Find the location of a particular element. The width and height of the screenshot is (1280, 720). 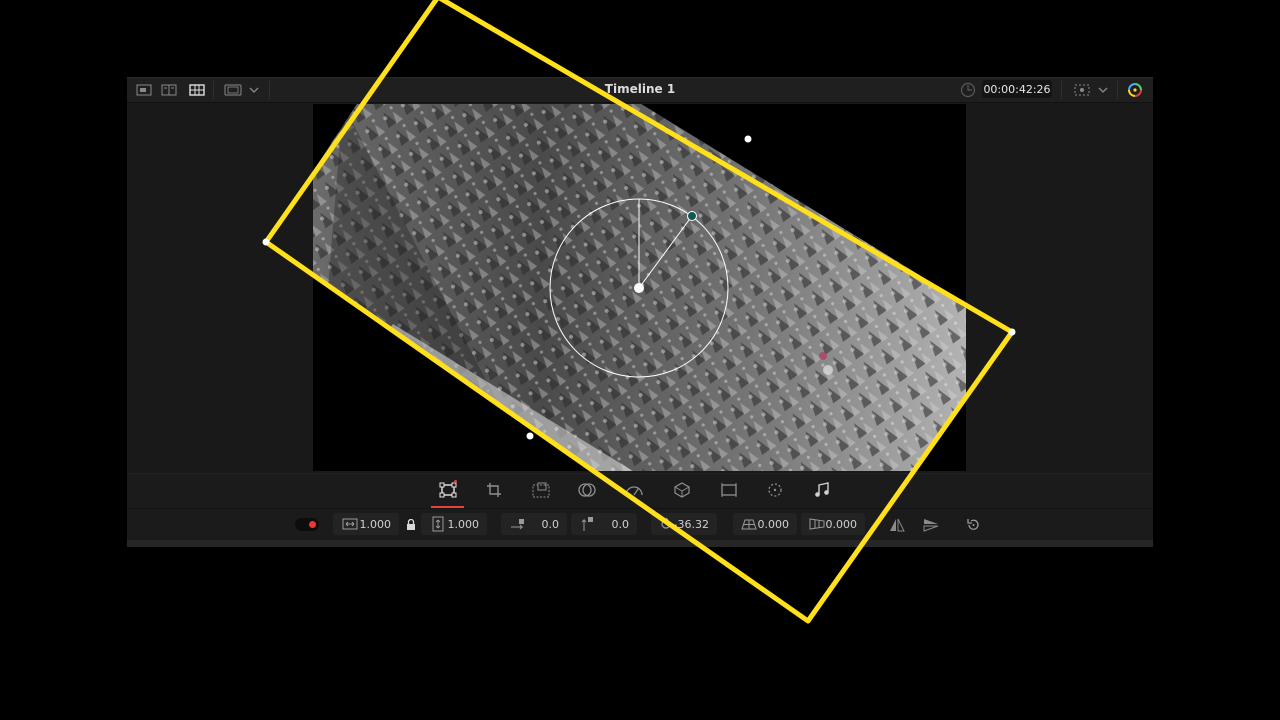

transform-params-bar: 1.000 1.000 0.0 0.0 -36.32 0.000 0.000 is located at coordinates (640, 524).